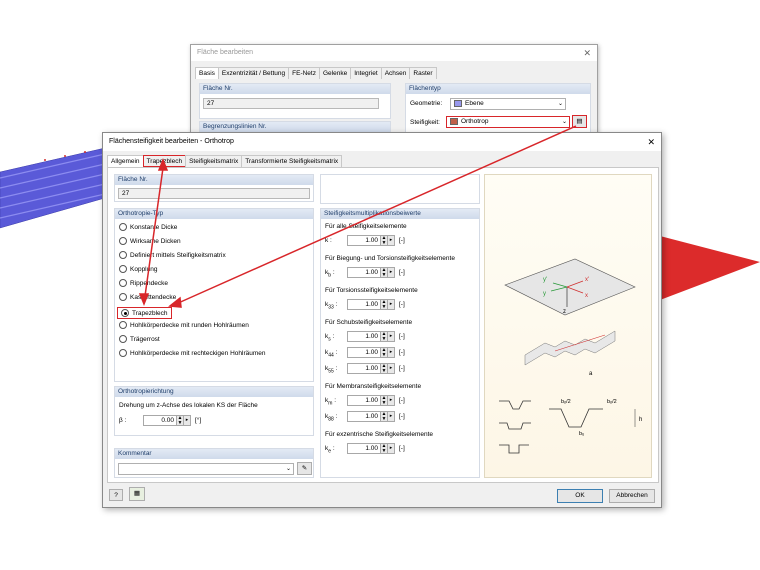 The image size is (760, 570). I want to click on radio-4: Rippendecke, so click(143, 283).